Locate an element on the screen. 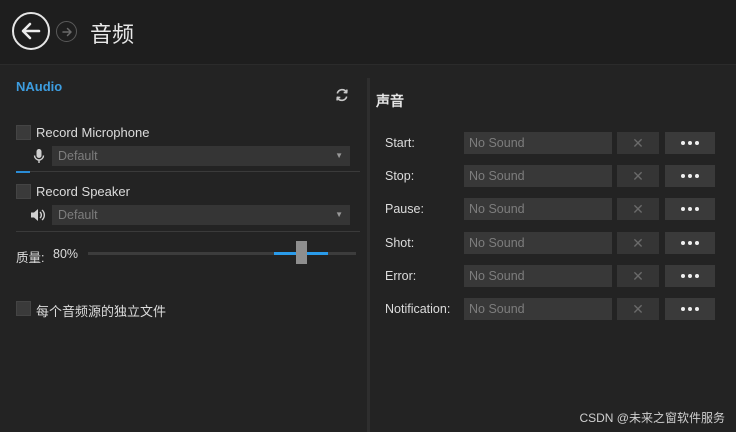  sound-row-label: Pause: is located at coordinates (404, 209).